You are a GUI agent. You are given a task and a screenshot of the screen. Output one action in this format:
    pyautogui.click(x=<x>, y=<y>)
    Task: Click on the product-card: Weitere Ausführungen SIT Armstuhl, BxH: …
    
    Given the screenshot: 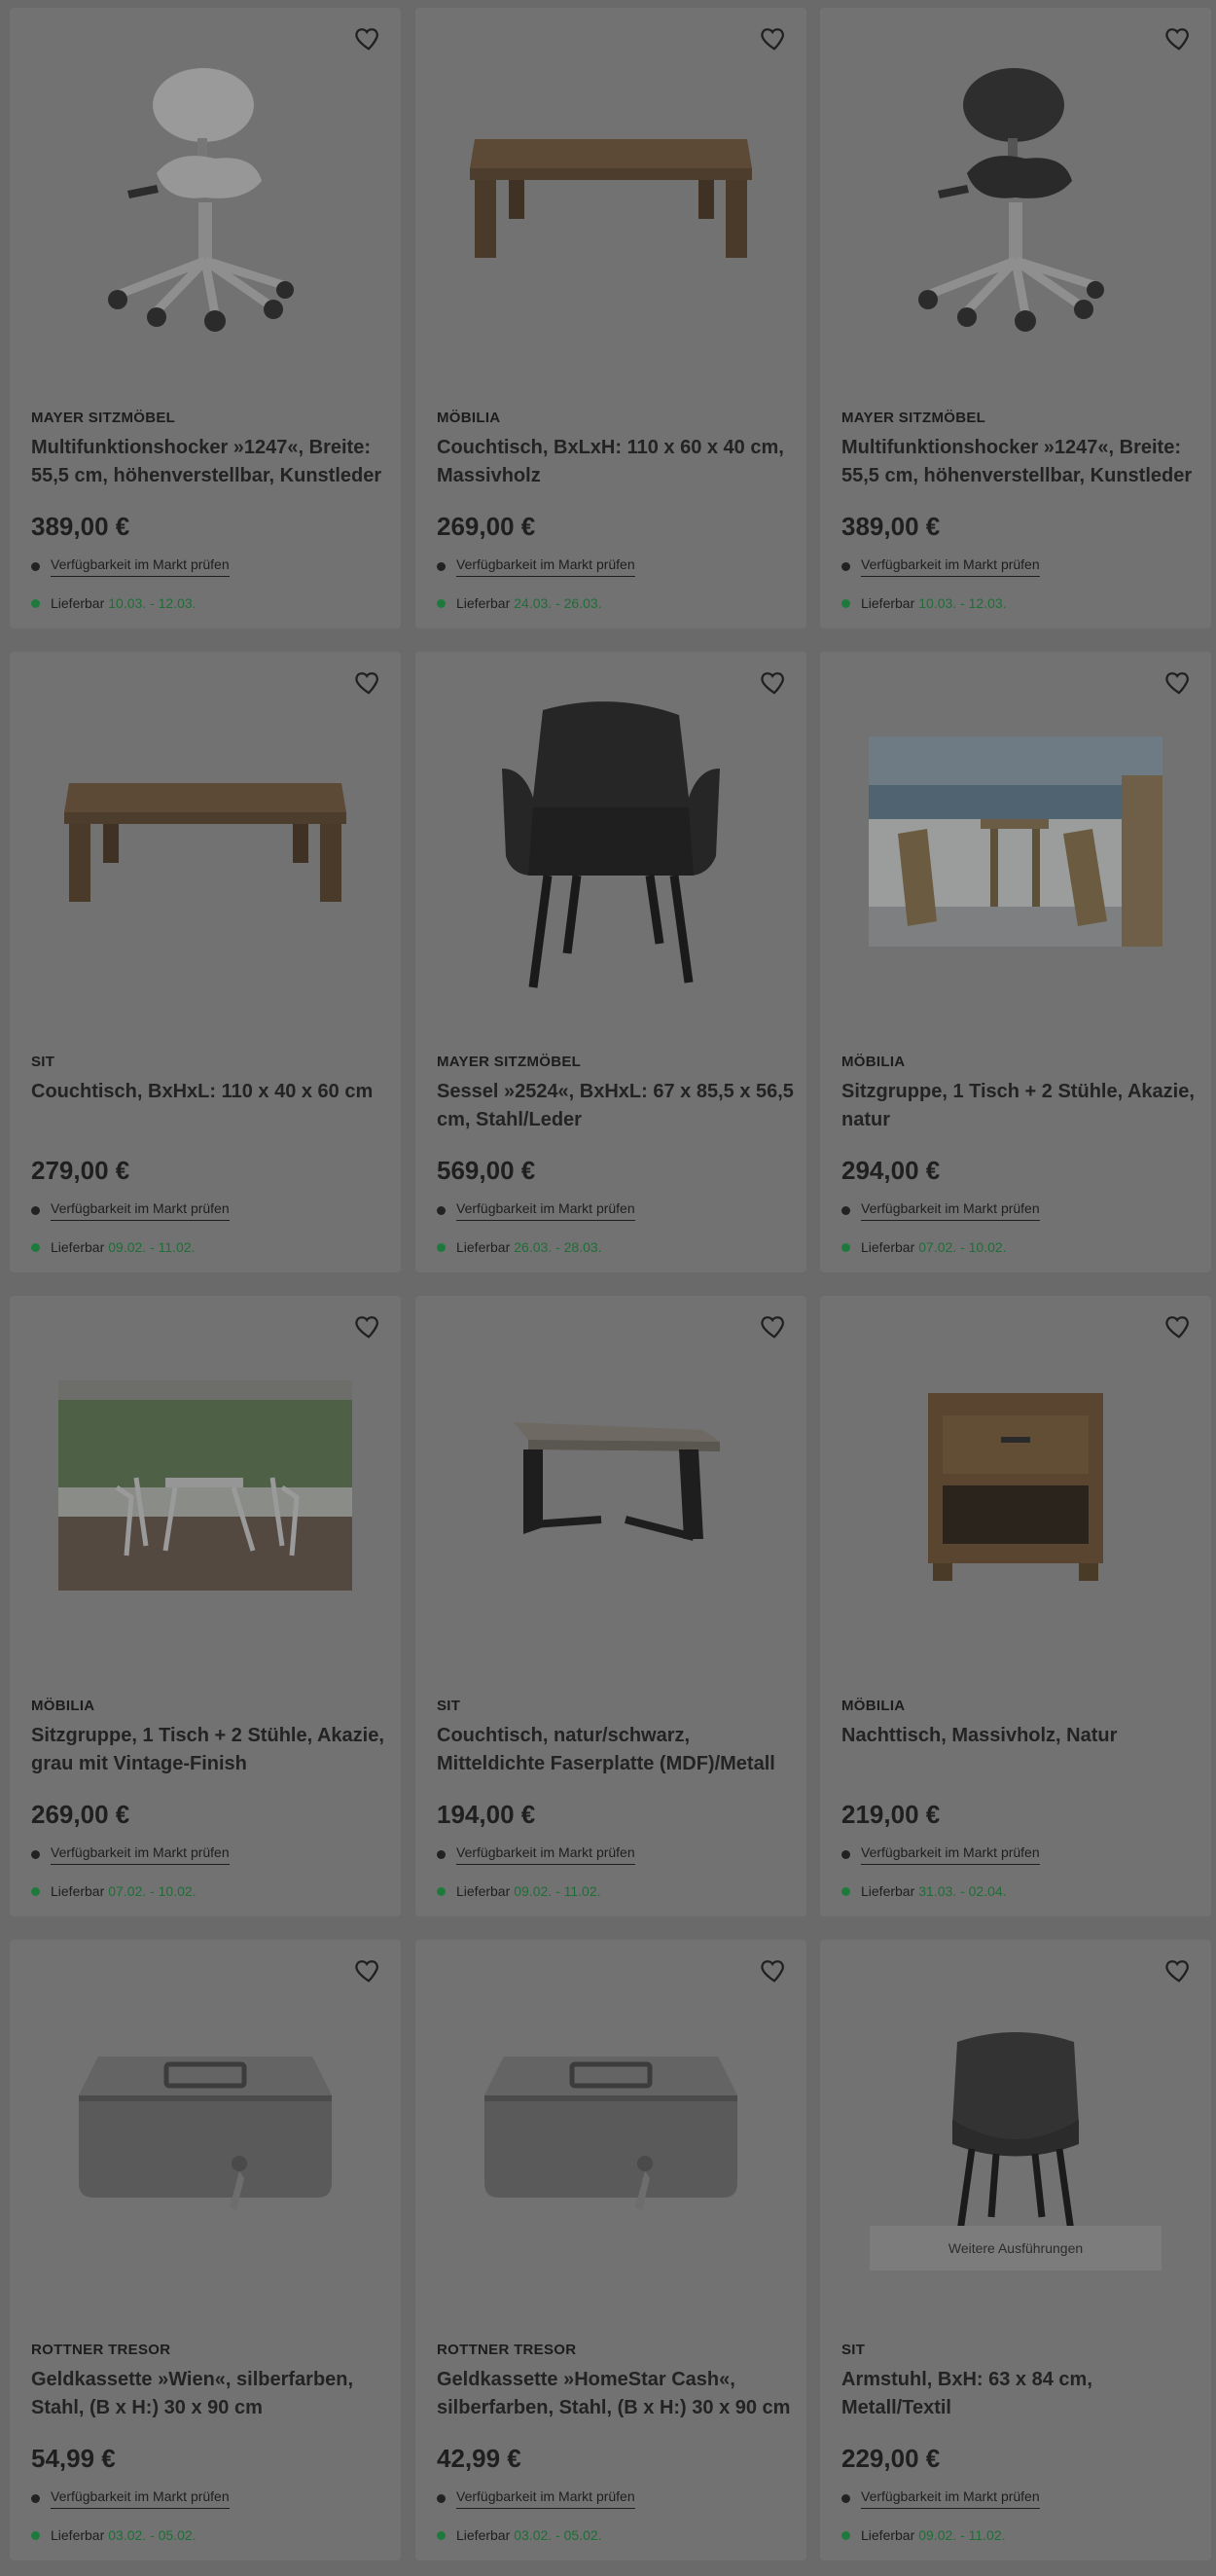 What is the action you would take?
    pyautogui.click(x=1015, y=2250)
    